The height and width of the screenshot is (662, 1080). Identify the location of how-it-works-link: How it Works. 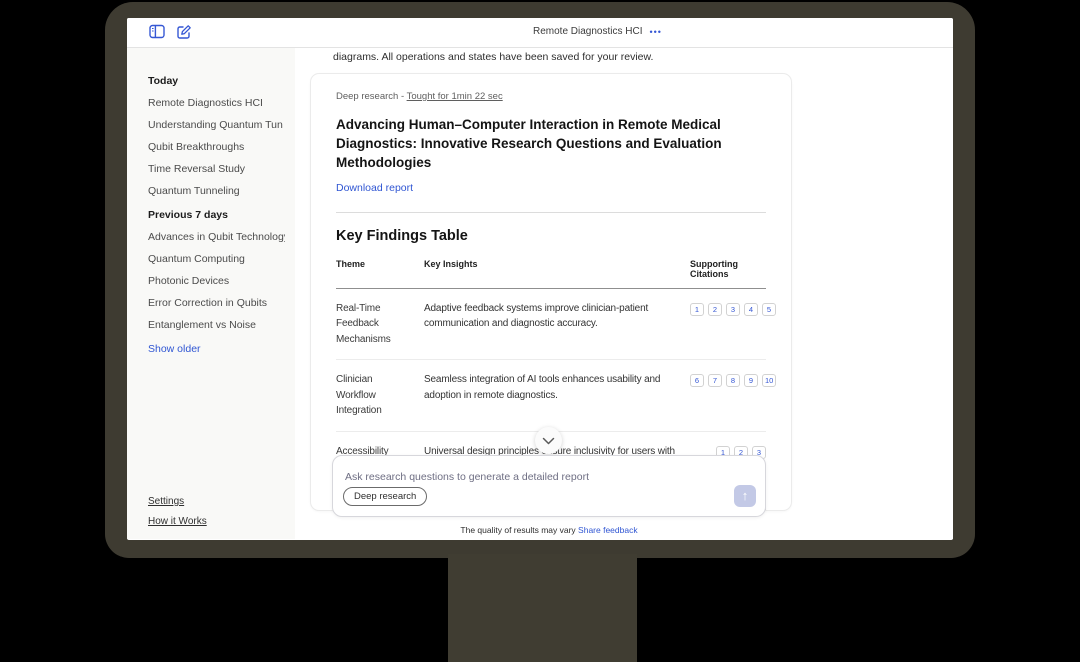
(216, 521).